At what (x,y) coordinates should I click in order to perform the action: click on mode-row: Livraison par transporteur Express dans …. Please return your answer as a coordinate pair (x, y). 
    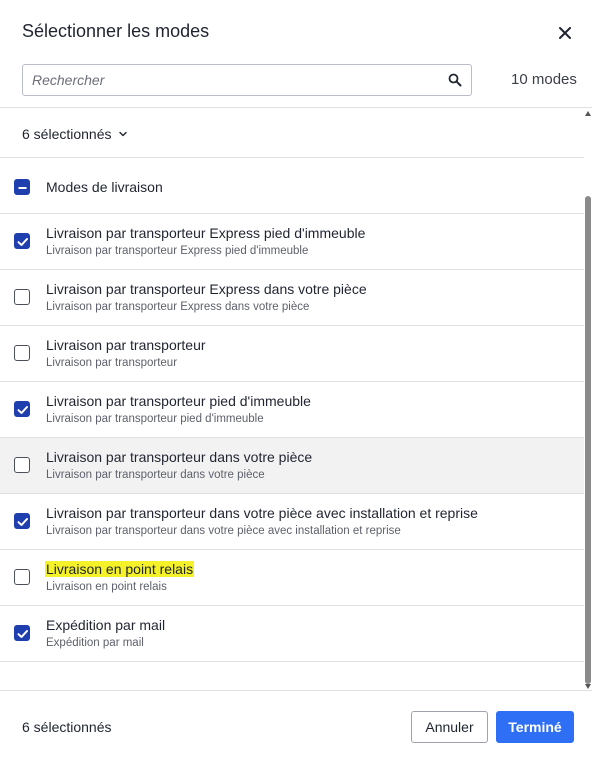
    Looking at the image, I should click on (292, 298).